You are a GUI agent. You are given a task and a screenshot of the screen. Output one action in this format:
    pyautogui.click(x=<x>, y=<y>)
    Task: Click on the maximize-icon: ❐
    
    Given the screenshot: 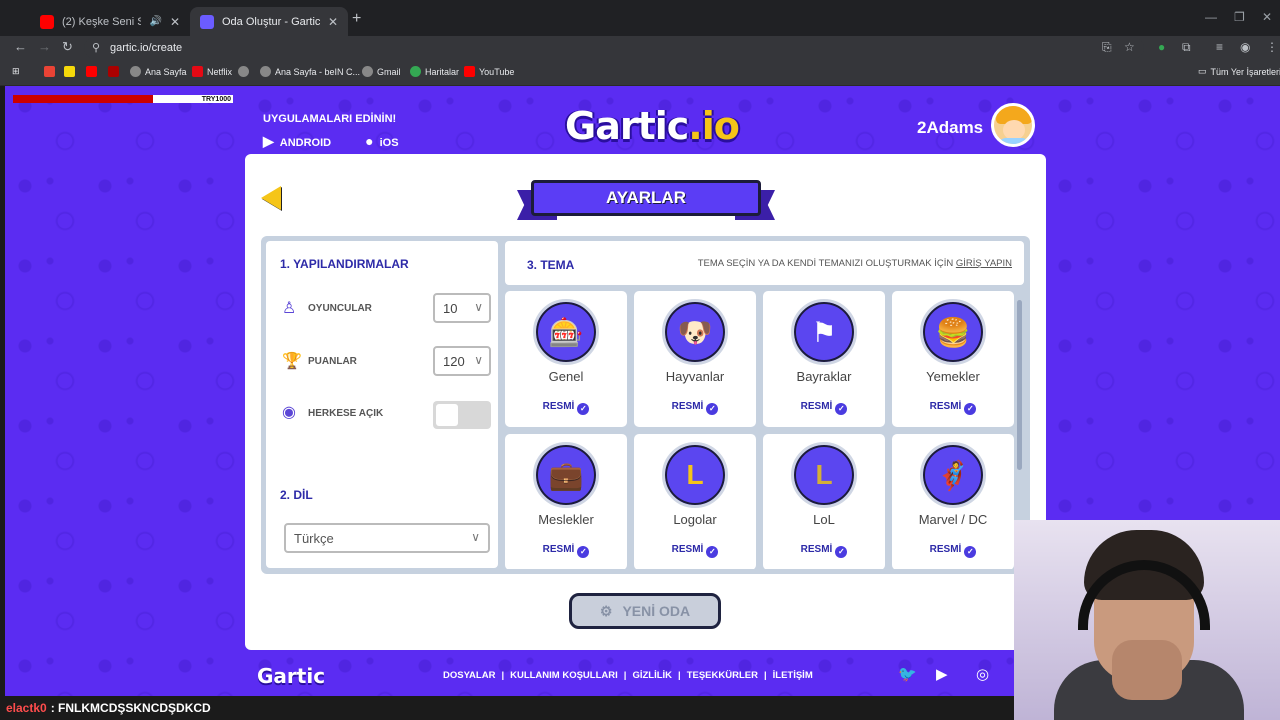 What is the action you would take?
    pyautogui.click(x=1239, y=17)
    